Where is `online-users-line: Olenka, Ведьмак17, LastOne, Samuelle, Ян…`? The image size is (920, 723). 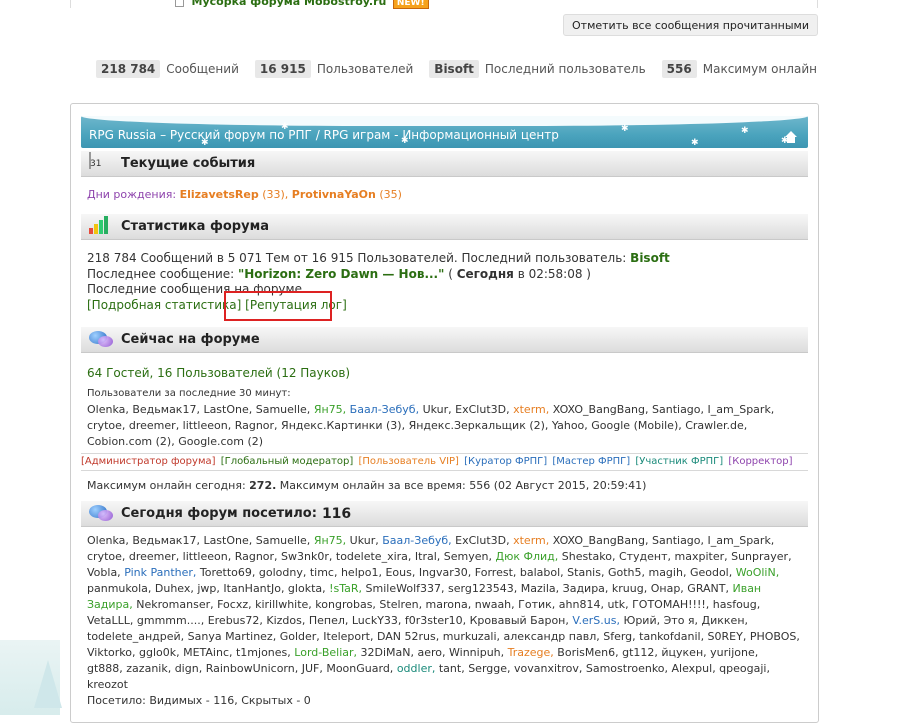
online-users-line: Olenka, Ведьмак17, LastOne, Samuelle, Ян… is located at coordinates (430, 409).